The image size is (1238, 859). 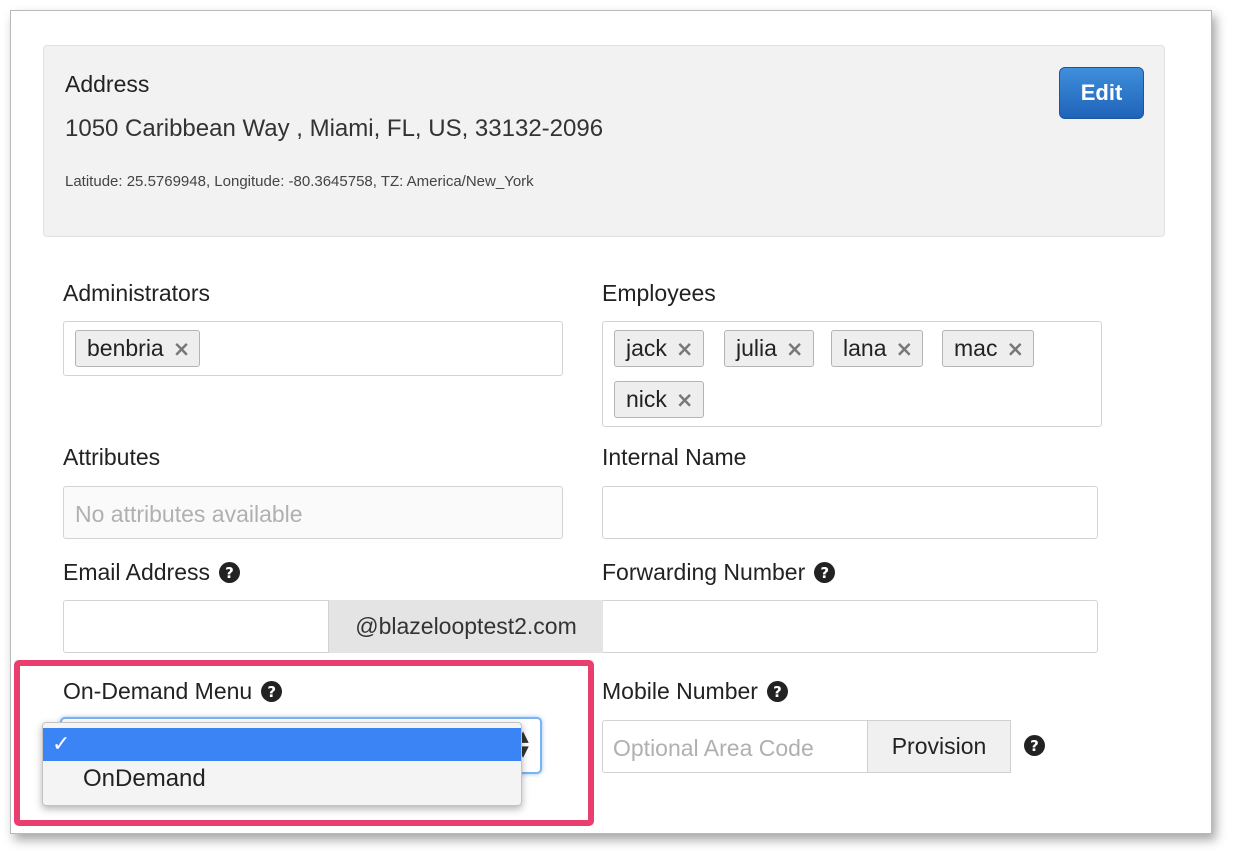 I want to click on internal-name-input, so click(x=850, y=512).